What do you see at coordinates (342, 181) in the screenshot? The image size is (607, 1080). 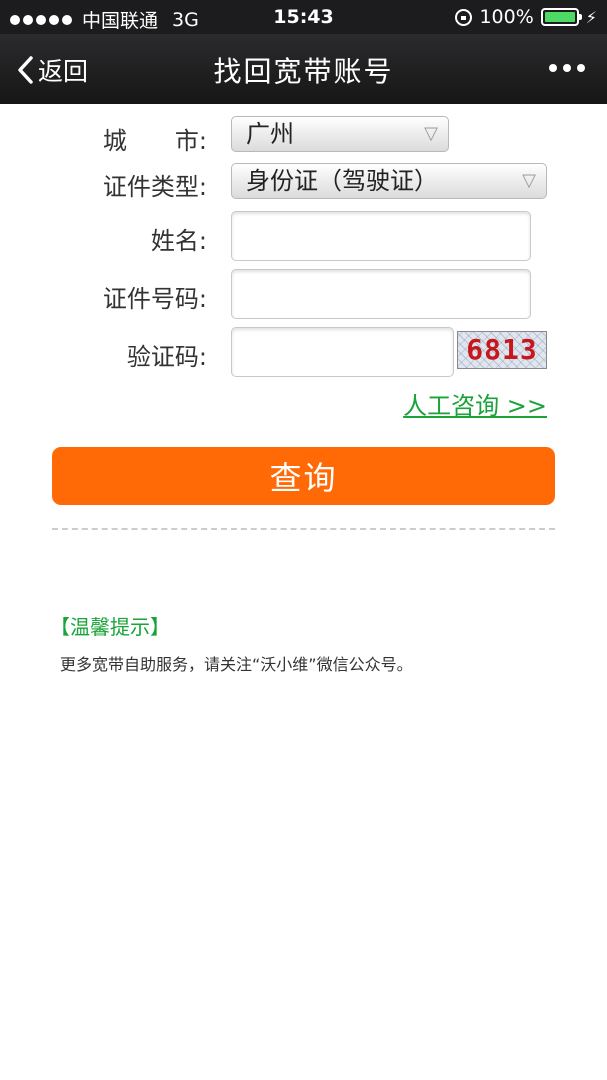 I see `id-type-select-value: 身份证（驾驶证）` at bounding box center [342, 181].